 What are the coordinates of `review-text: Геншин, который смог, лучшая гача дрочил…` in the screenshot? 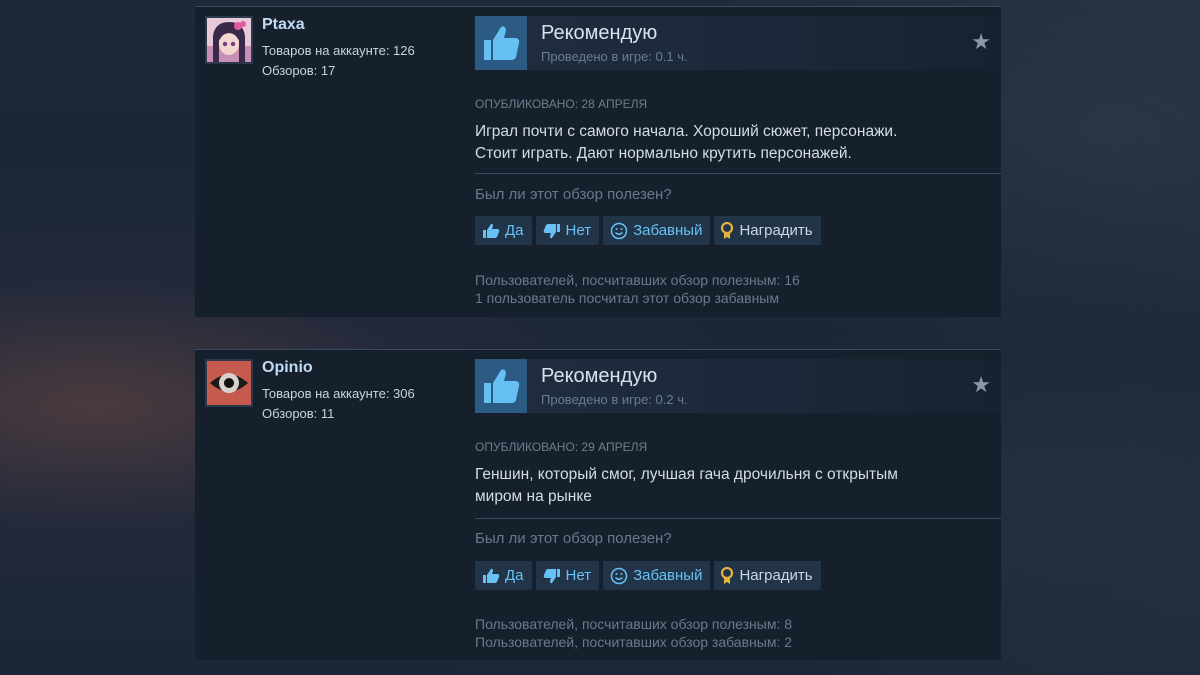 It's located at (730, 486).